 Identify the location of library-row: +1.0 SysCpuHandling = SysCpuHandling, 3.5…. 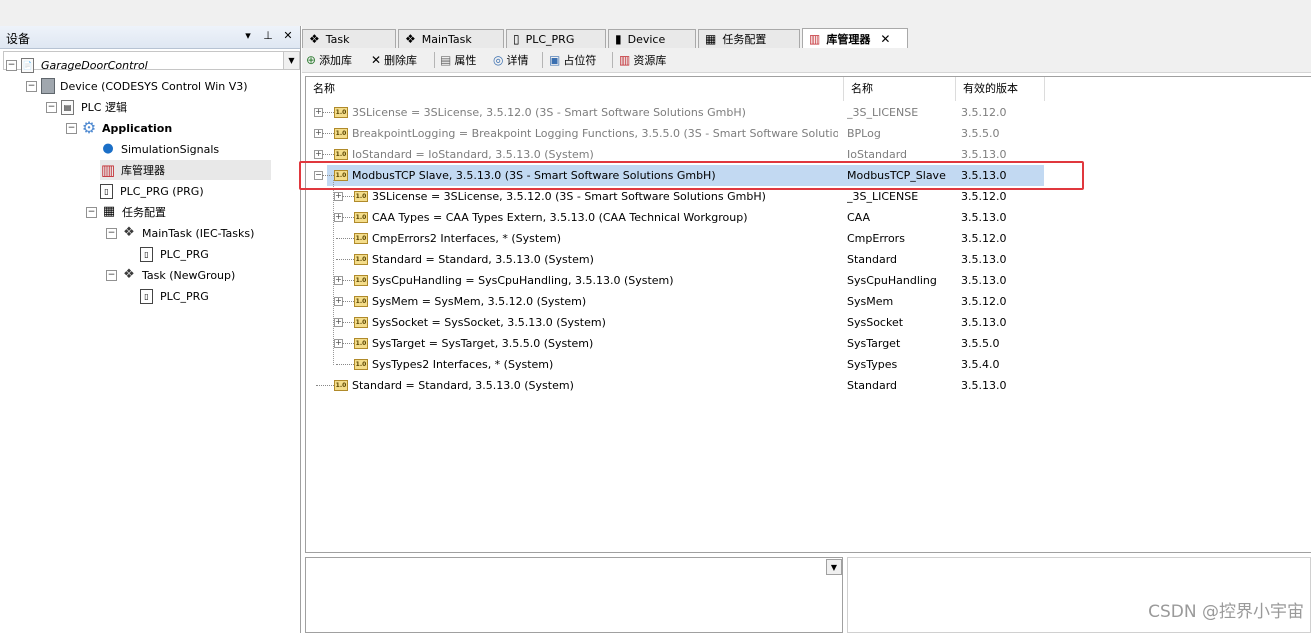
(808, 280).